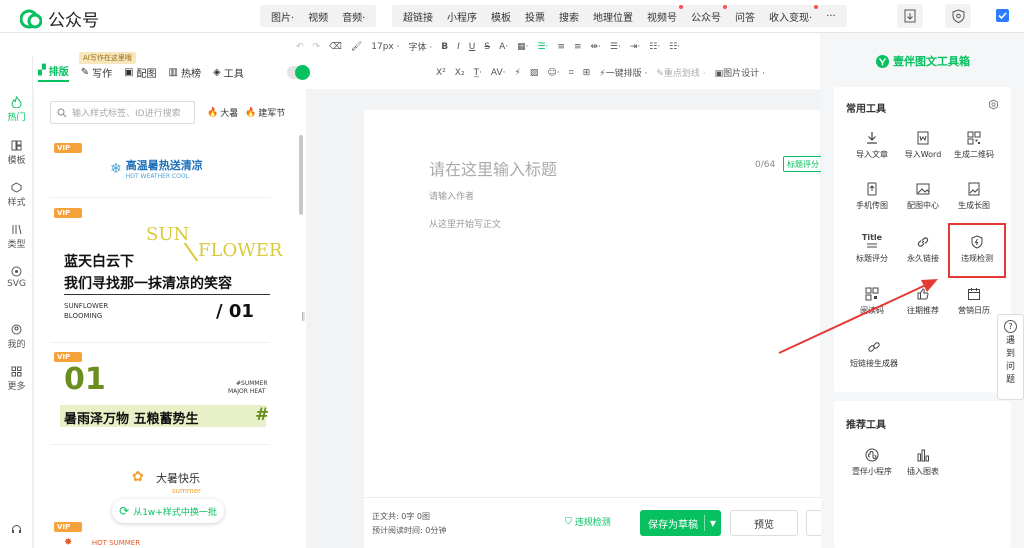  Describe the element at coordinates (923, 196) in the screenshot. I see `tool-image-center: 配图中心` at that location.